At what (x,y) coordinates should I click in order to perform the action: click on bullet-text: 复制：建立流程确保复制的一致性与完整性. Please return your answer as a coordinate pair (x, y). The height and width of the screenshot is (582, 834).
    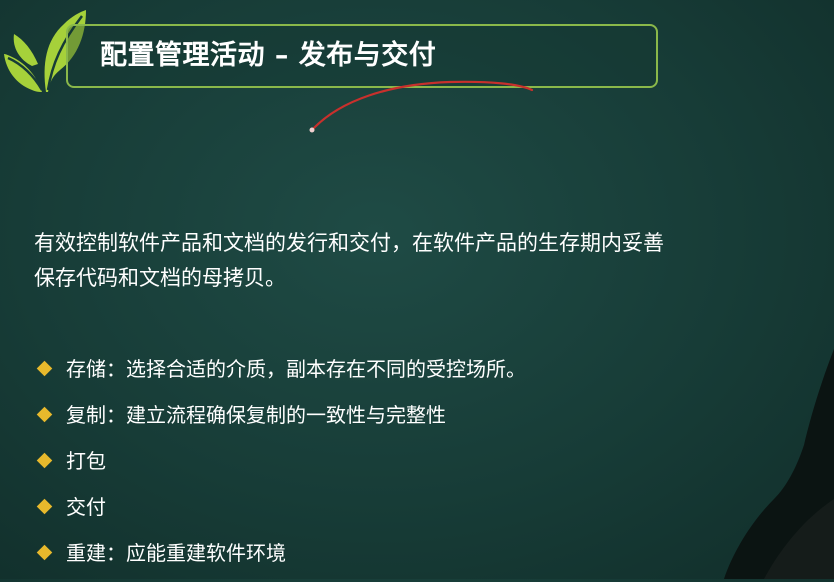
    Looking at the image, I should click on (256, 415).